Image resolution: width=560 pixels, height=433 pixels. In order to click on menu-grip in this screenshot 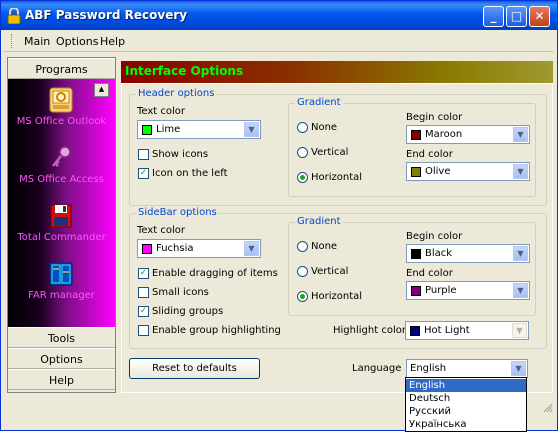, I will do `click(13, 41)`.